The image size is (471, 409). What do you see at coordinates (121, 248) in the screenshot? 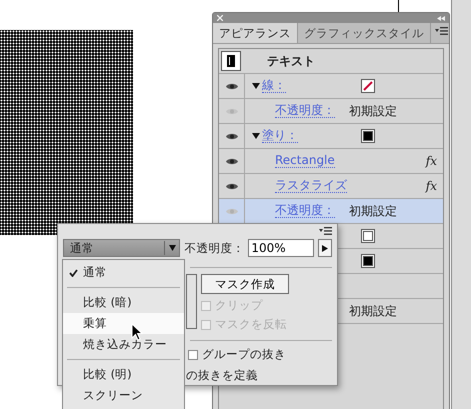
I see `blend-mode-dropdown: 通常` at bounding box center [121, 248].